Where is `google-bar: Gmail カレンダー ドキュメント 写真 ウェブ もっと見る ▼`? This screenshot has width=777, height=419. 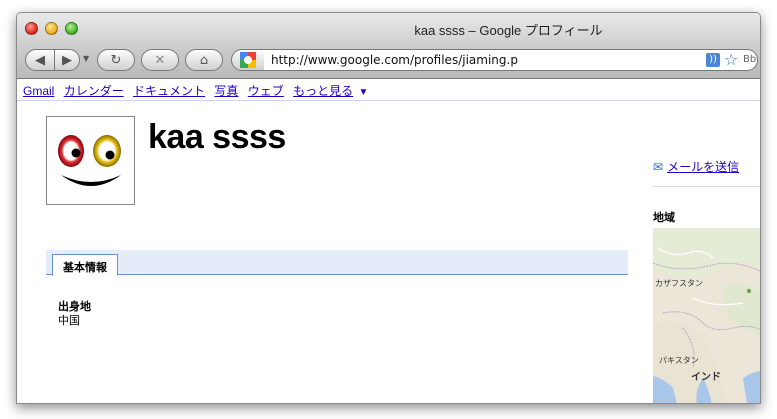
google-bar: Gmail カレンダー ドキュメント 写真 ウェブ もっと見る ▼ is located at coordinates (388, 90).